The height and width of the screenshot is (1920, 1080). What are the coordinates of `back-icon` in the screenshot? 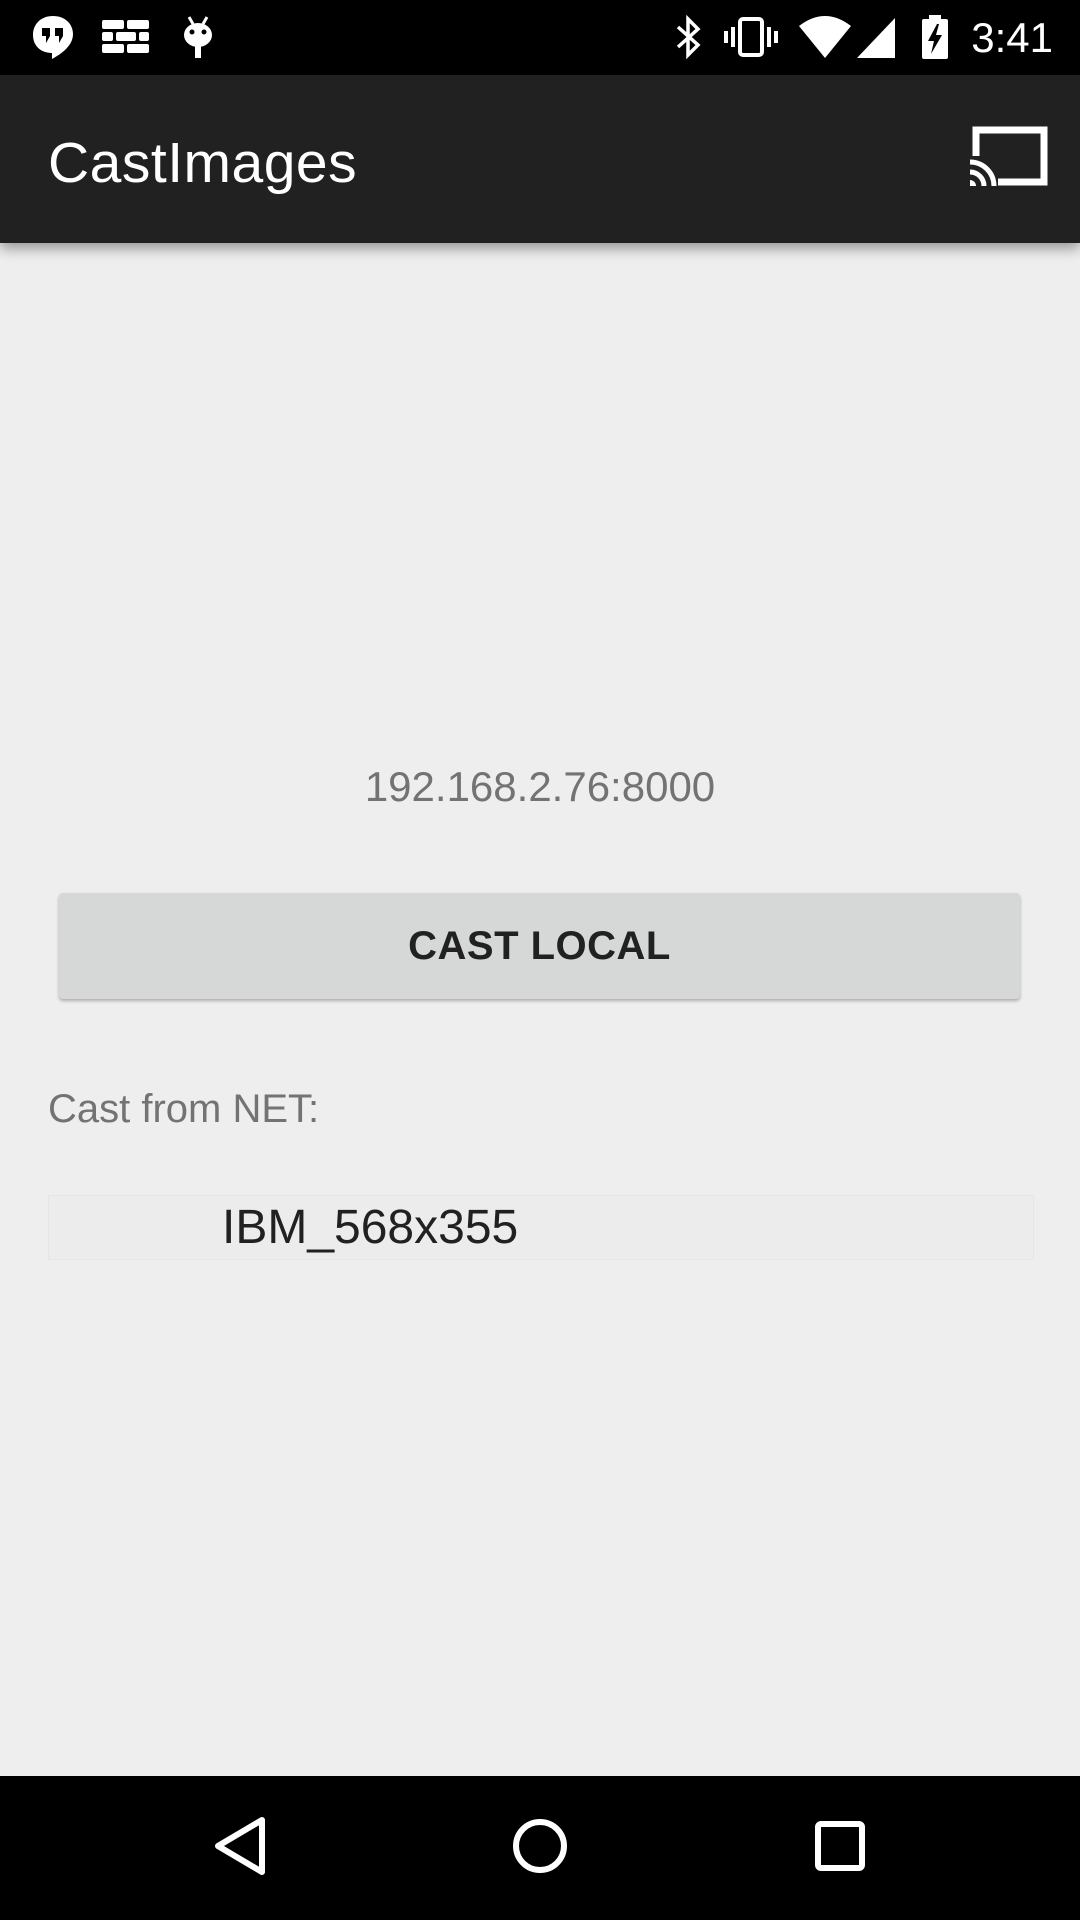 It's located at (240, 1848).